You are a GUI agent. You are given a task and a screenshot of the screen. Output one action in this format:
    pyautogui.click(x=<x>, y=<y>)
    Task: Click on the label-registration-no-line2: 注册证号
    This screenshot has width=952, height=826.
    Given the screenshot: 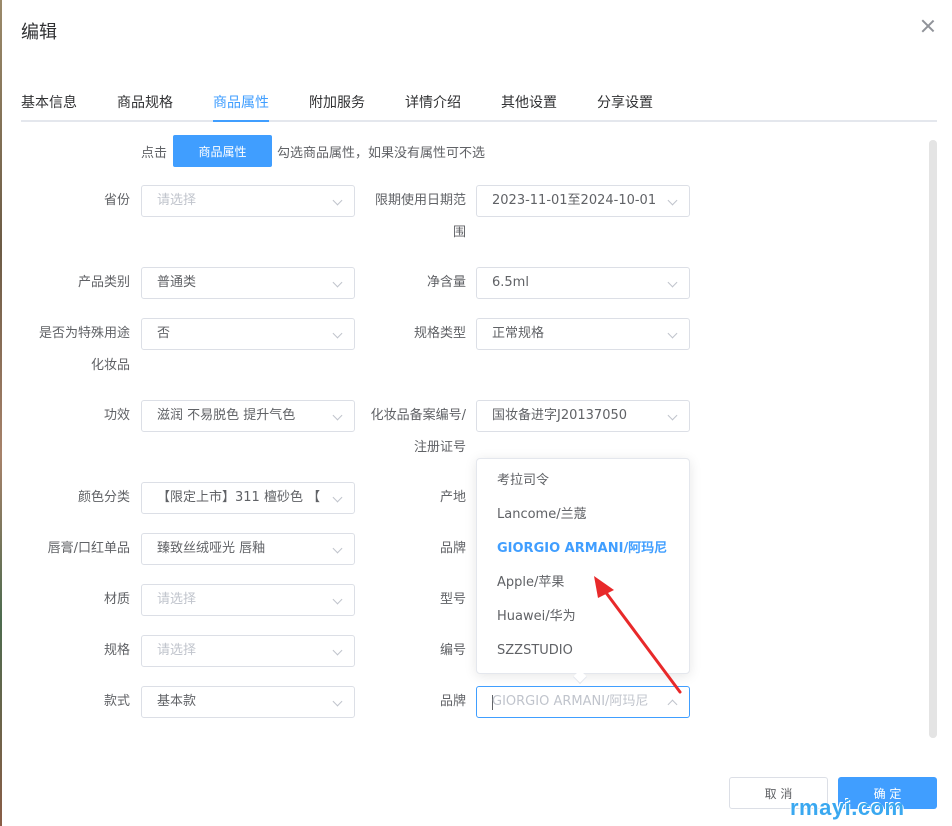 What is the action you would take?
    pyautogui.click(x=439, y=447)
    